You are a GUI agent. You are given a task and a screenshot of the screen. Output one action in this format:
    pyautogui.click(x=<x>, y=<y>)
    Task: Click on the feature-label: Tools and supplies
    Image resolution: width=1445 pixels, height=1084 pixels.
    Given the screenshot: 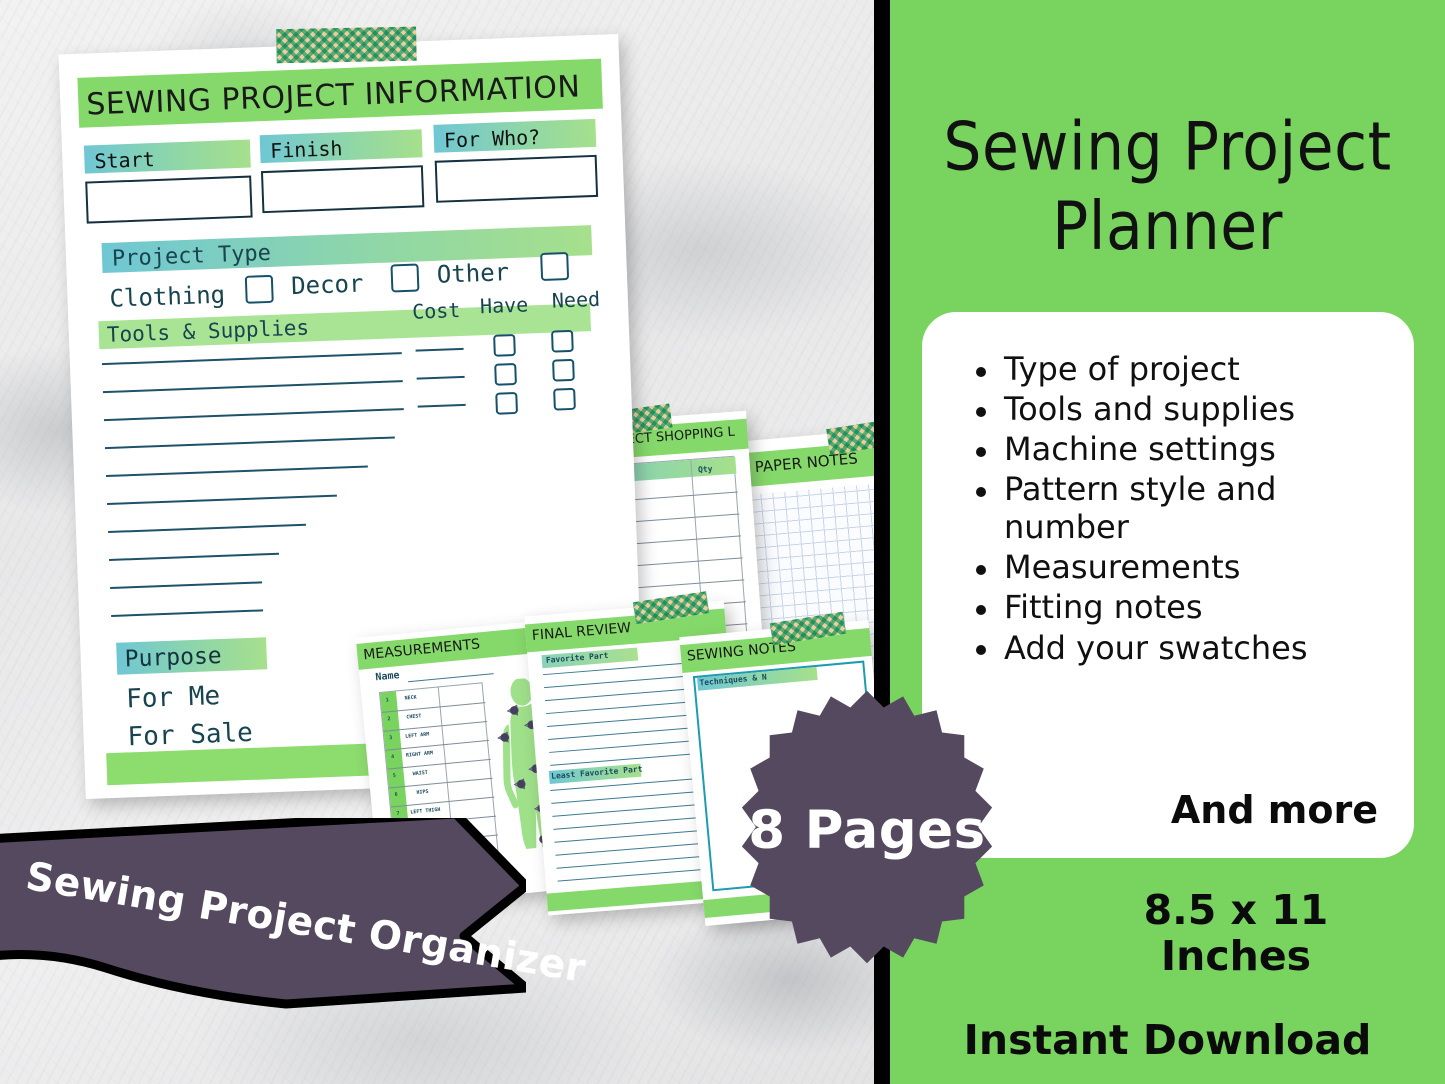 What is the action you would take?
    pyautogui.click(x=1150, y=409)
    